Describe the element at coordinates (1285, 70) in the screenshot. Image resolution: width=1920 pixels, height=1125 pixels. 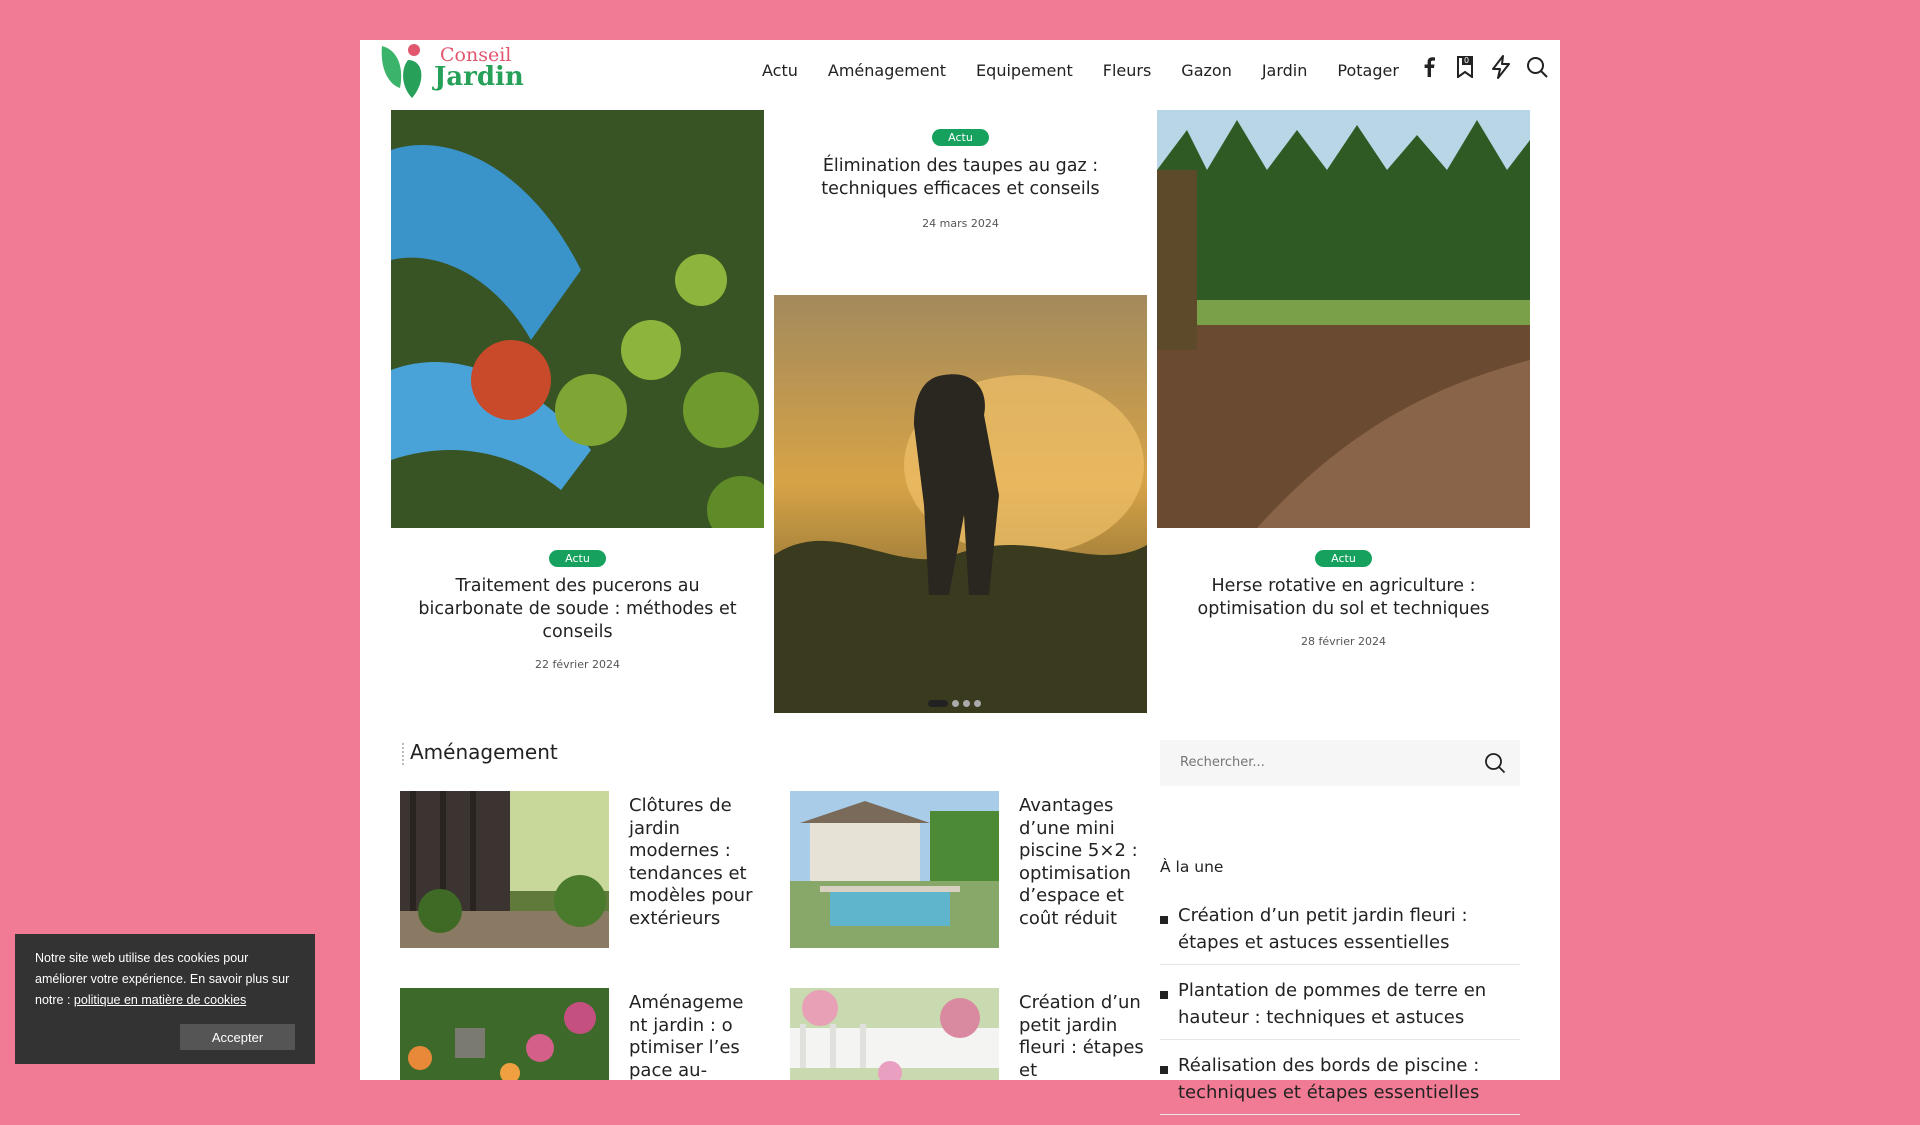
I see `nav-item-jardin: Jardin` at that location.